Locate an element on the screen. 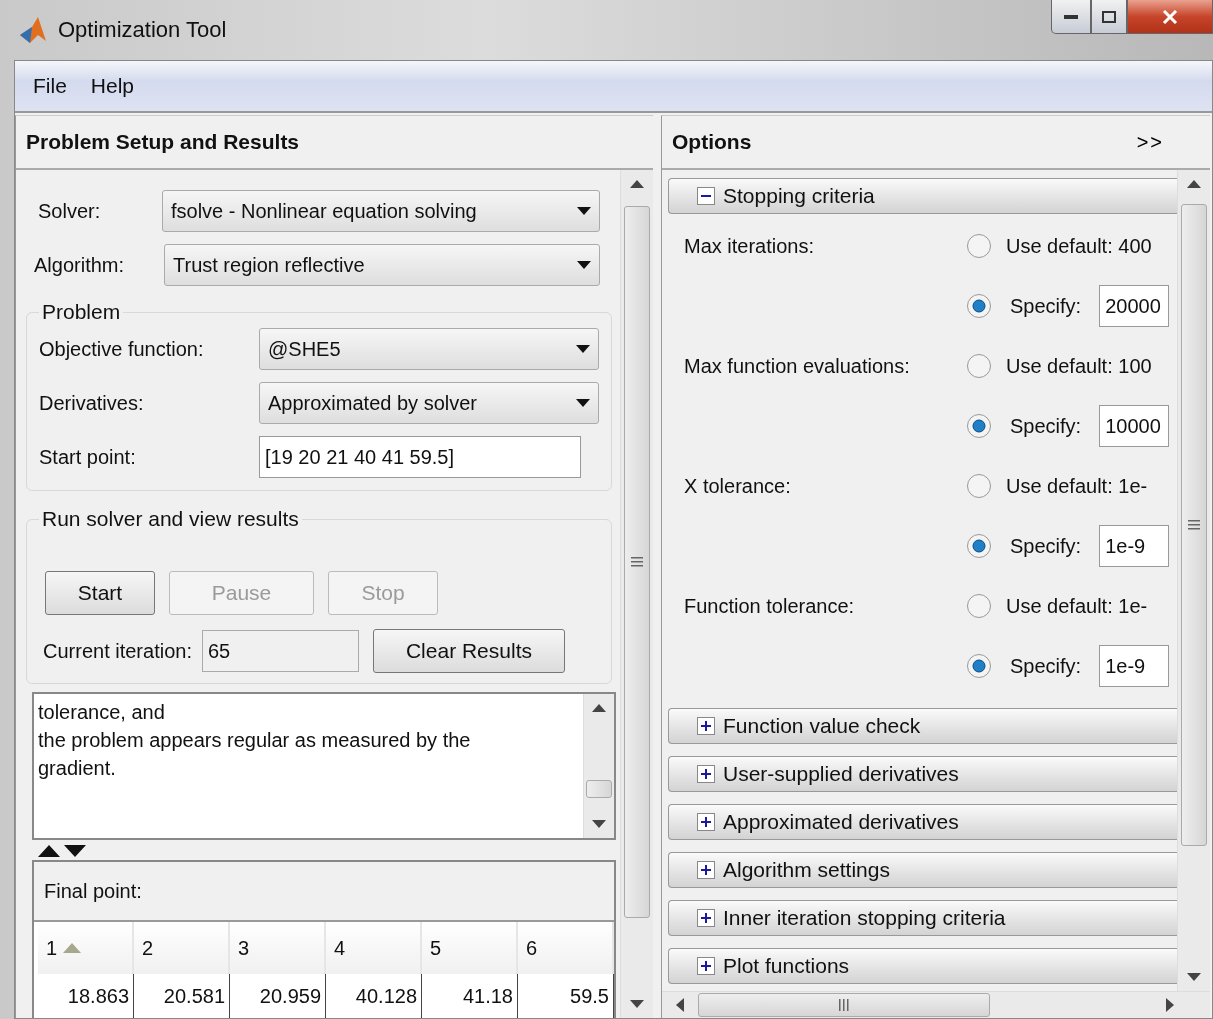 Image resolution: width=1213 pixels, height=1019 pixels. table-cell: 40.128 is located at coordinates (374, 996).